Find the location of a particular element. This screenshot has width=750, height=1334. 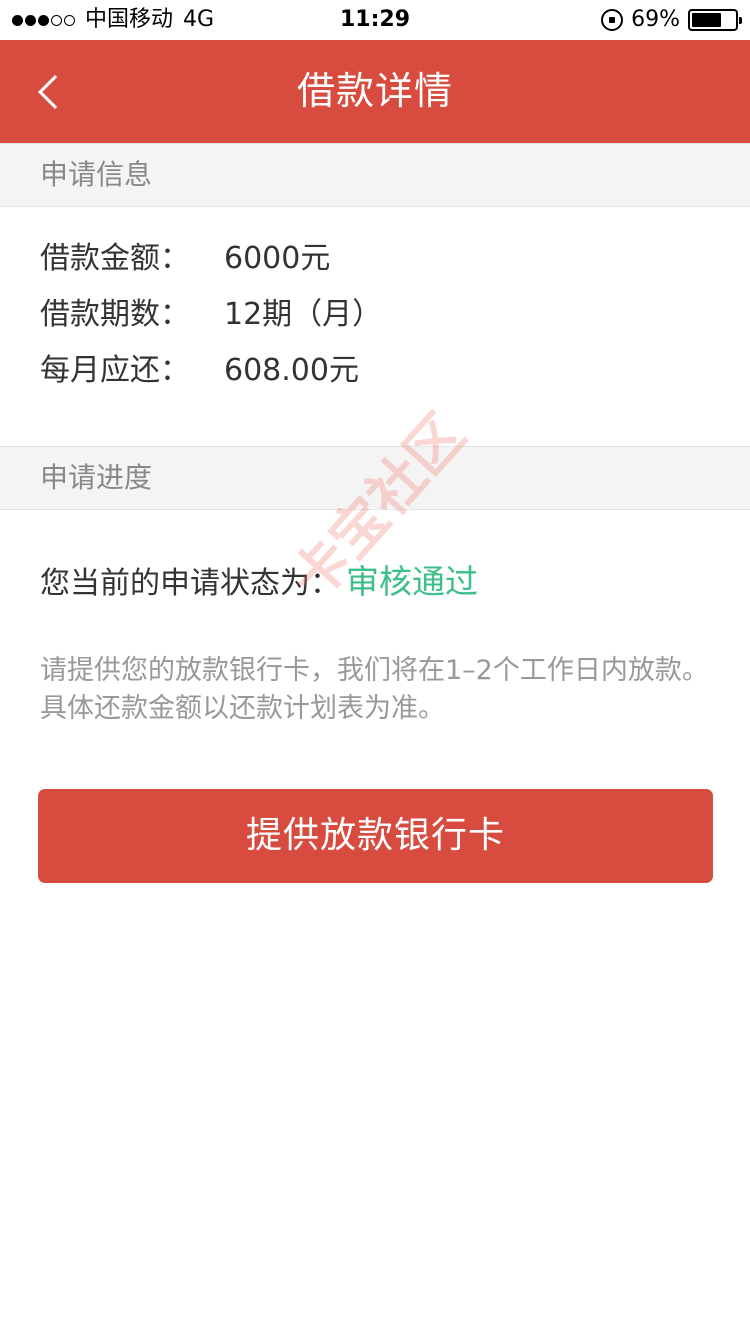

provide-bank-card-button: 提供放款银行卡 is located at coordinates (375, 836).